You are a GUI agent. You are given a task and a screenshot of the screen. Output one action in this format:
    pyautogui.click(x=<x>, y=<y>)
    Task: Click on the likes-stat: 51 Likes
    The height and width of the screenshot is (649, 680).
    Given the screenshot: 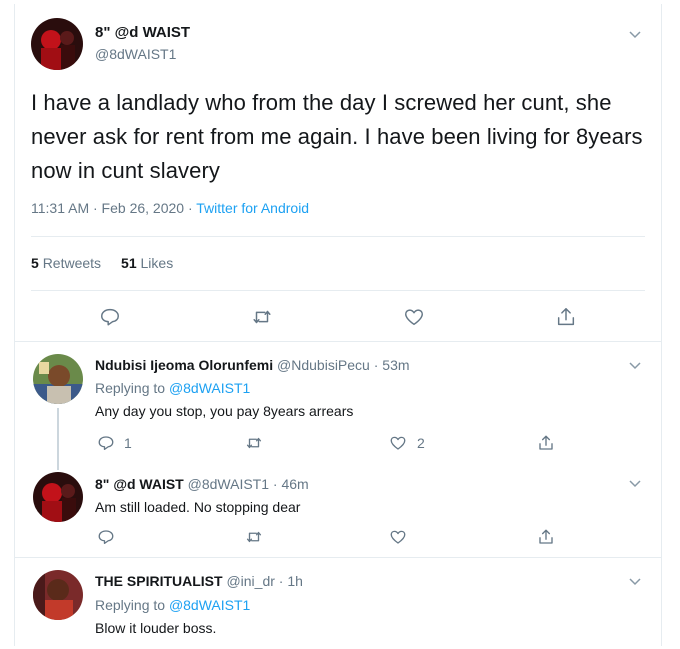 What is the action you would take?
    pyautogui.click(x=147, y=263)
    